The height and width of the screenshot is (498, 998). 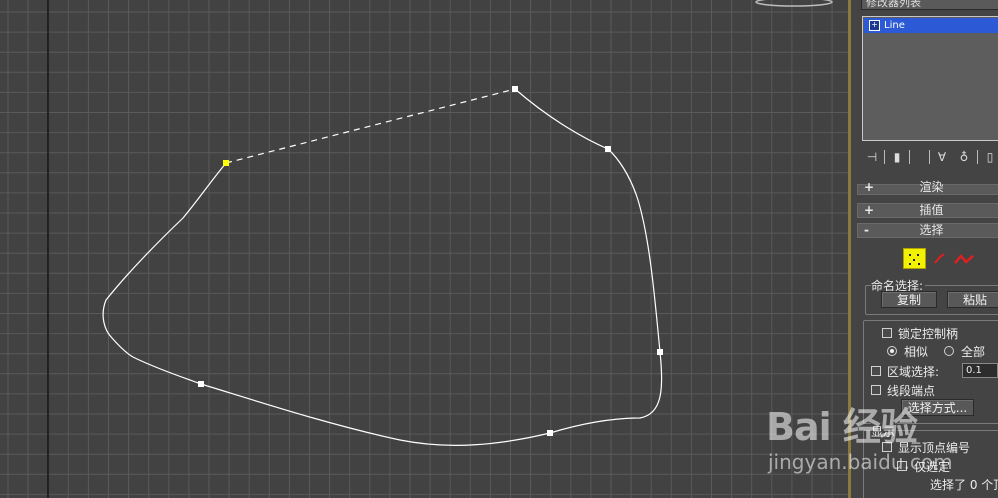 I want to click on all-label: 全部, so click(x=973, y=352).